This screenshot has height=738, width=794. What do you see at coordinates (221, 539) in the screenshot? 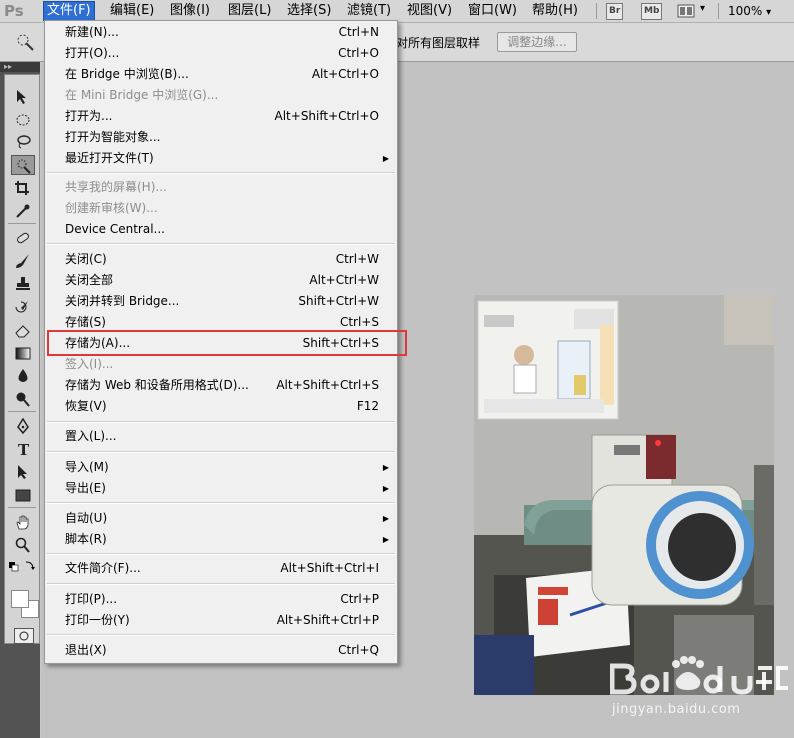
I see `menu-item-scripts: 脚本(R) ▶` at bounding box center [221, 539].